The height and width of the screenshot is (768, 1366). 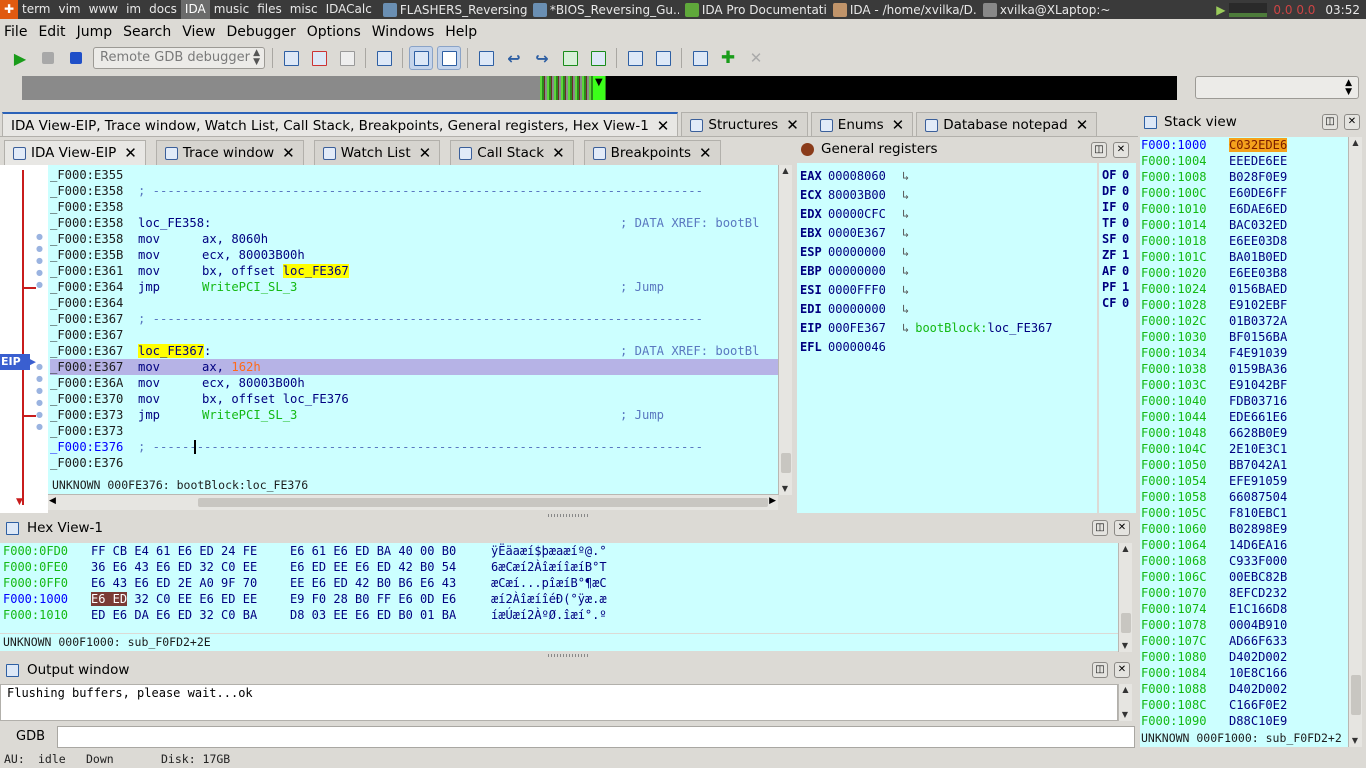 I want to click on flag-row: CF 0, so click(x=1115, y=303).